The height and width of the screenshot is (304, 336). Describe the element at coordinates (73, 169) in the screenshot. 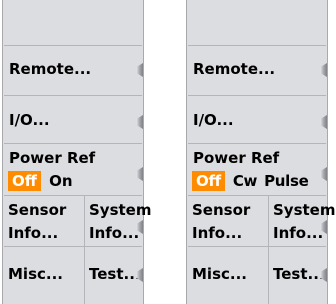

I see `softkey-power-ref: Power Ref Off On` at that location.